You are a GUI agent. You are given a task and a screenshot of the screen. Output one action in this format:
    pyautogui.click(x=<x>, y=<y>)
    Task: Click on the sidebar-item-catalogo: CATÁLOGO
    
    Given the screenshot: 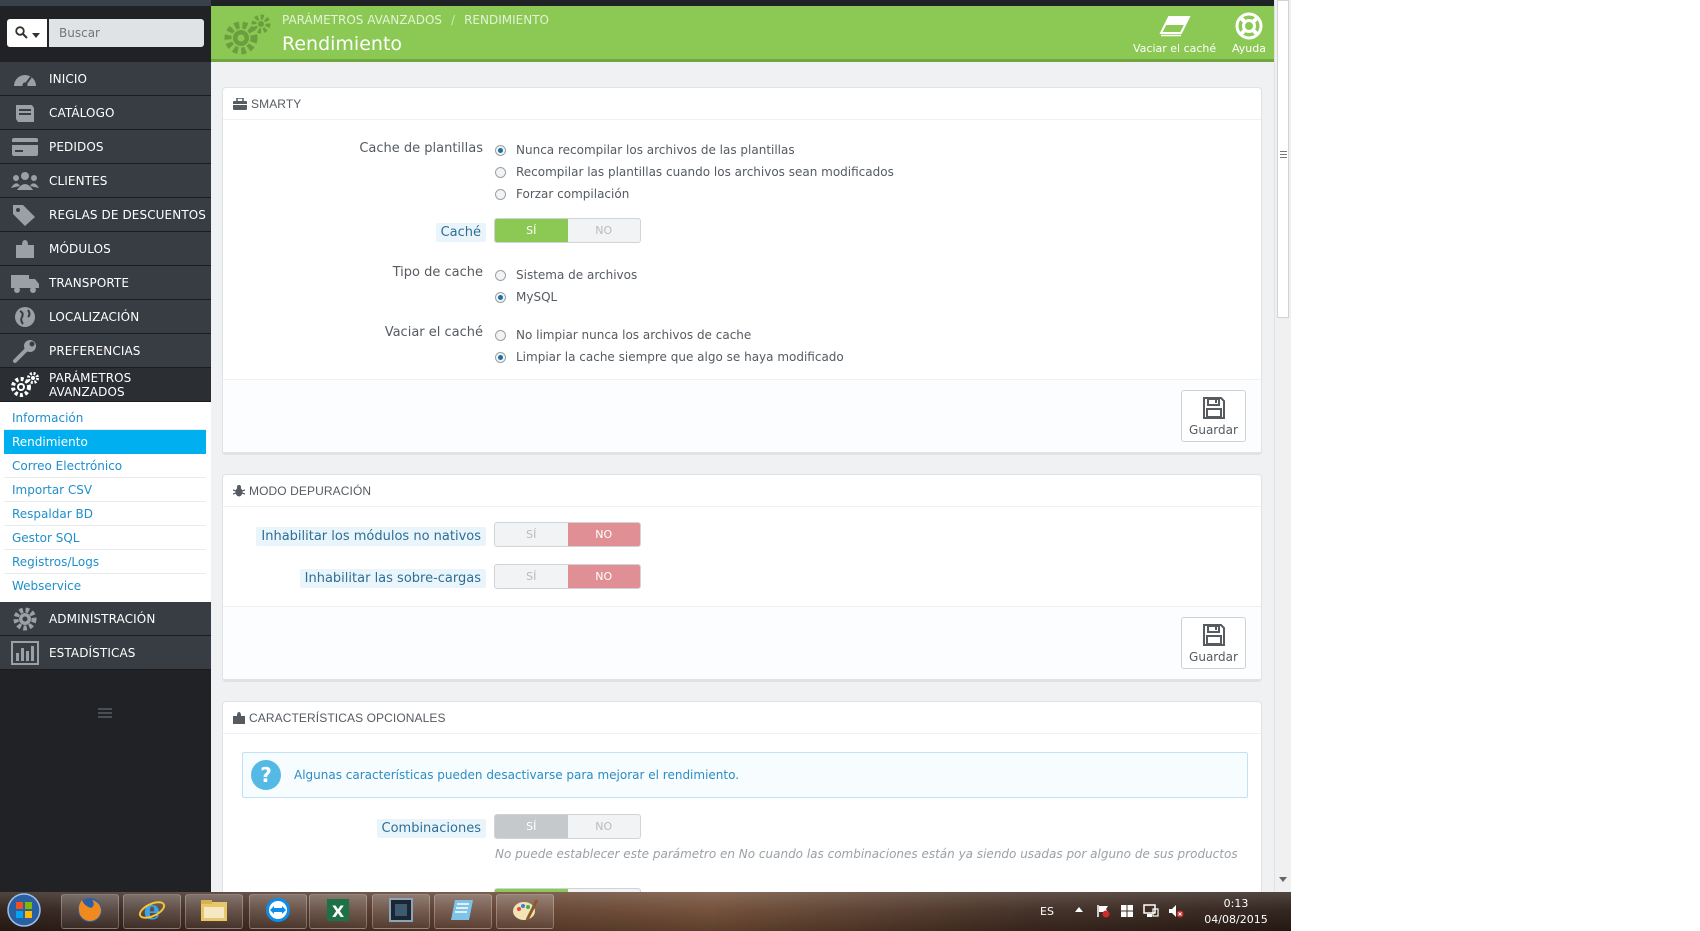 What is the action you would take?
    pyautogui.click(x=105, y=113)
    